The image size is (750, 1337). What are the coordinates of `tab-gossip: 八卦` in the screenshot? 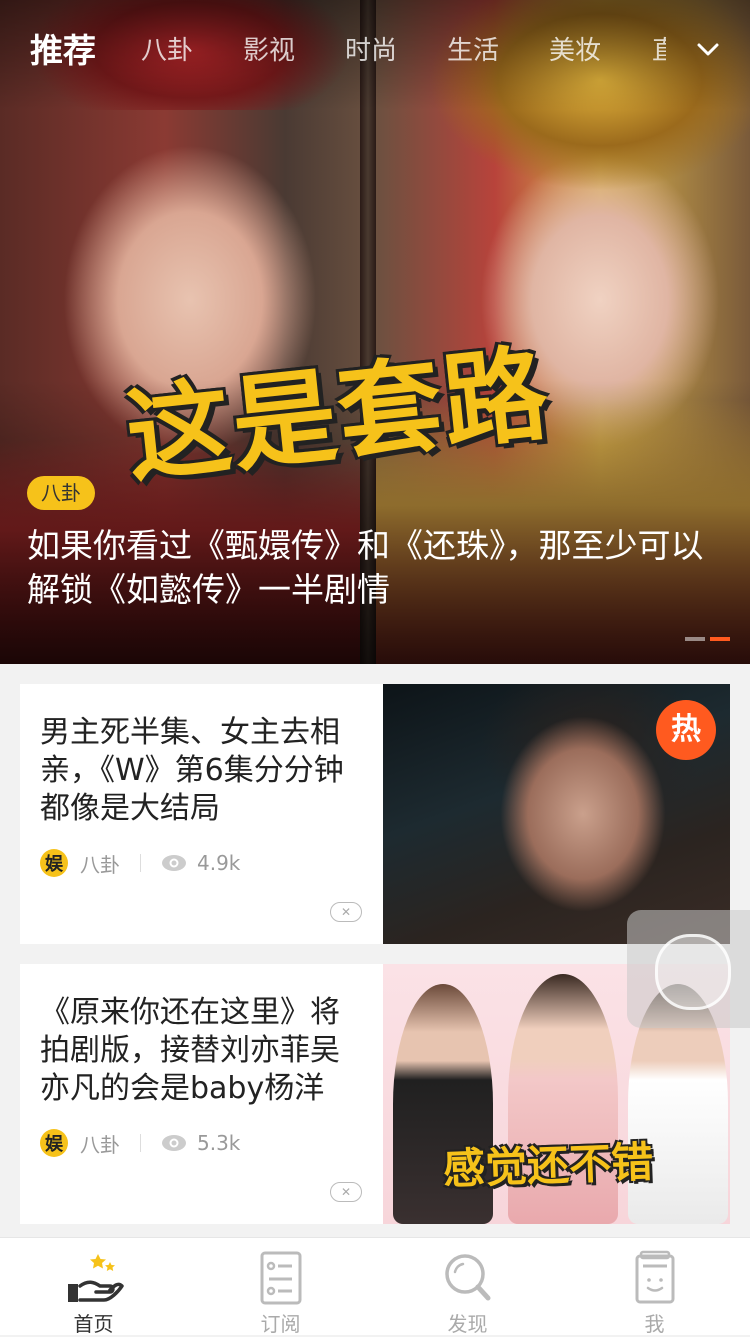 It's located at (167, 48).